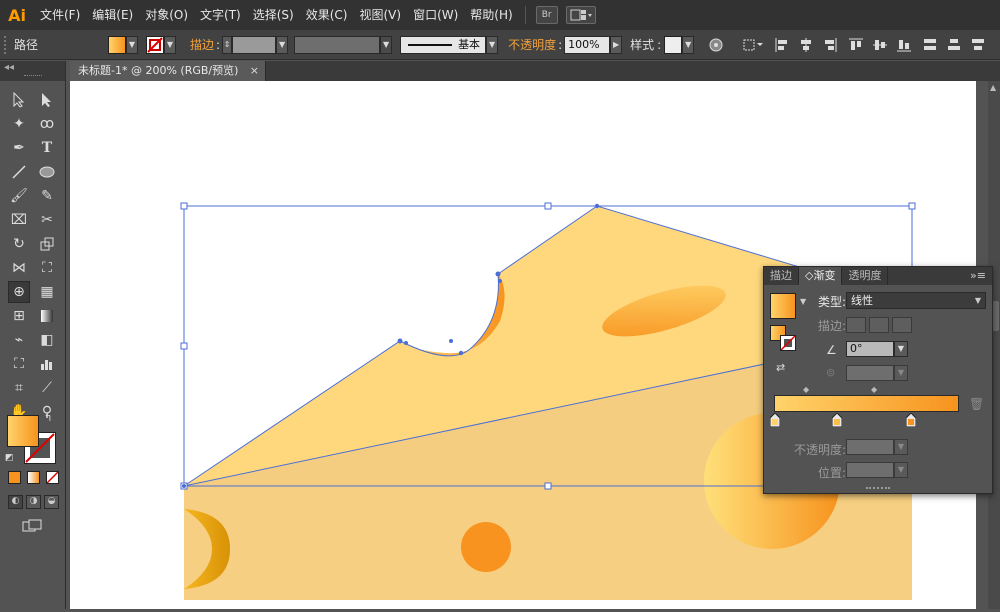  I want to click on stroke-within-icon, so click(856, 325).